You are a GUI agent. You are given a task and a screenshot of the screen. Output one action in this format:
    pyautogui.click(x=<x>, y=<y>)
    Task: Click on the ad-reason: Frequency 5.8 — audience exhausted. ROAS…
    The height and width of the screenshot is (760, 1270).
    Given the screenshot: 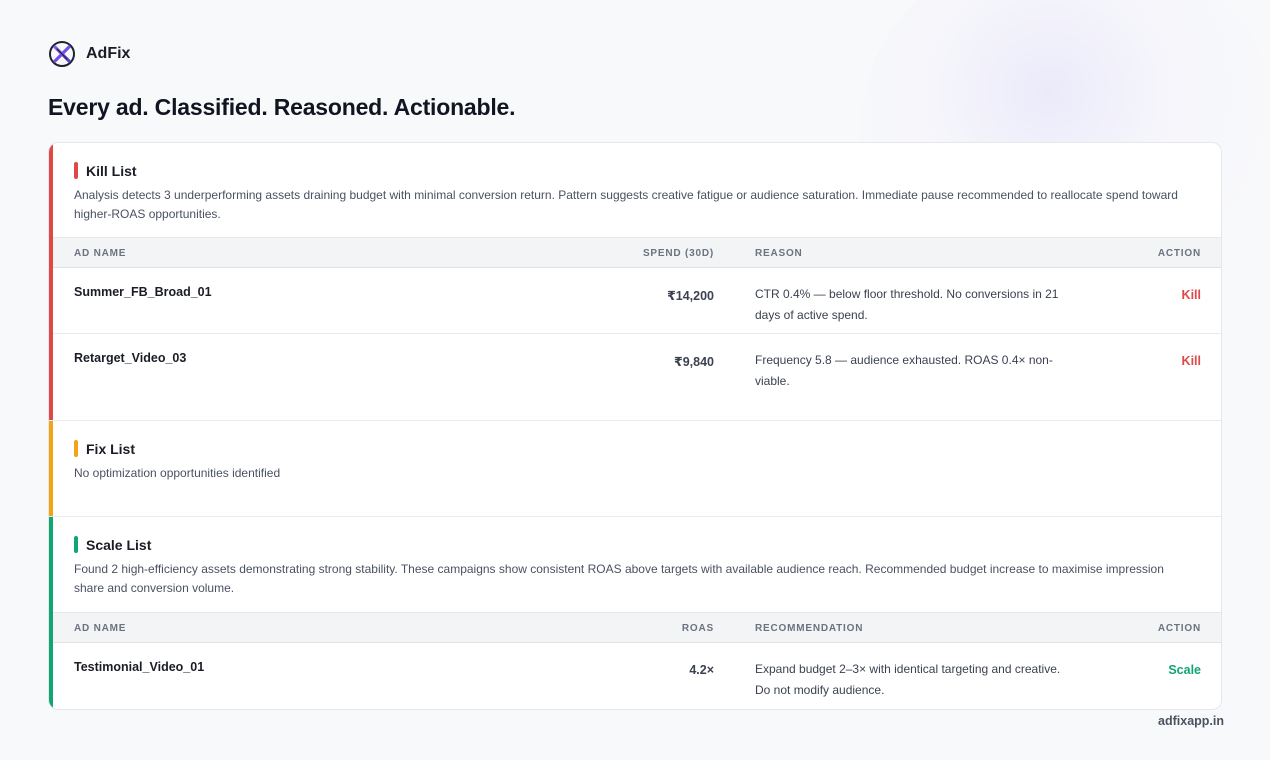 What is the action you would take?
    pyautogui.click(x=904, y=370)
    